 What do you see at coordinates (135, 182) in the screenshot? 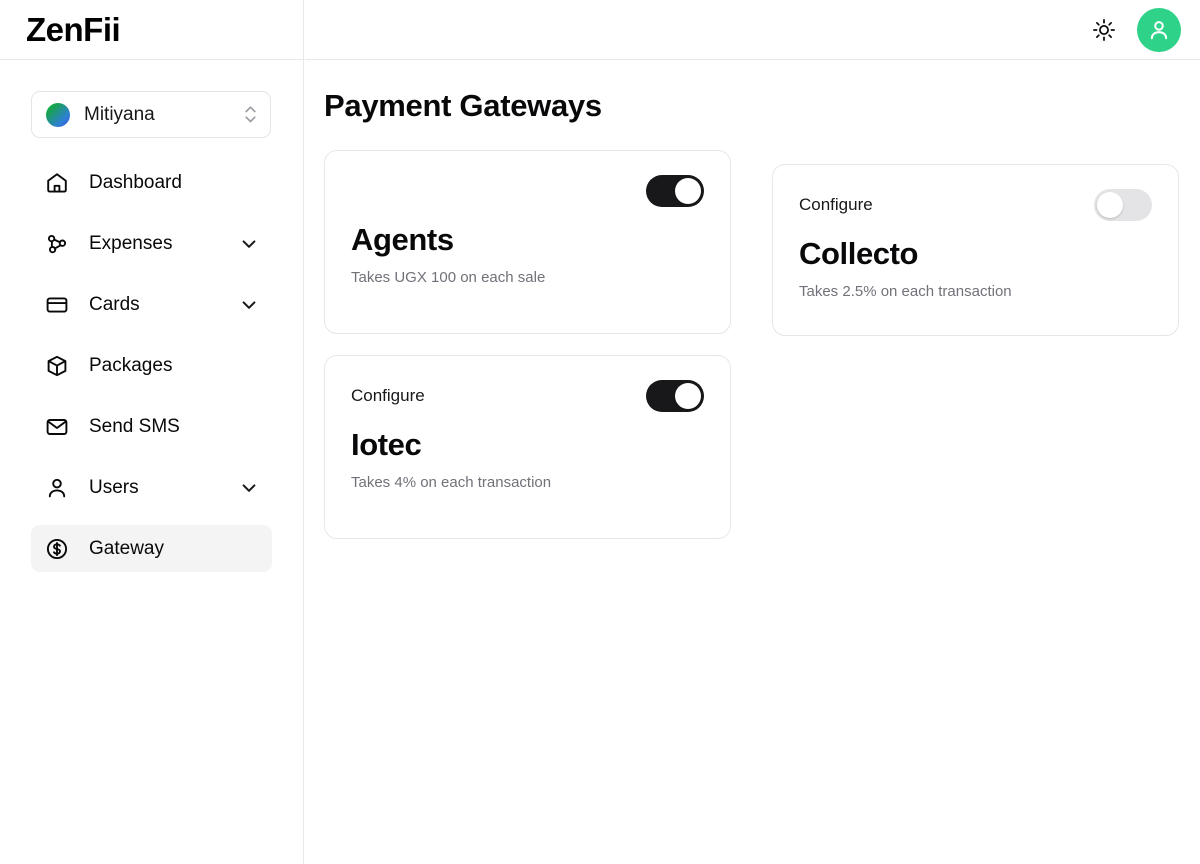
I see `sidebar-item-label: Dashboard` at bounding box center [135, 182].